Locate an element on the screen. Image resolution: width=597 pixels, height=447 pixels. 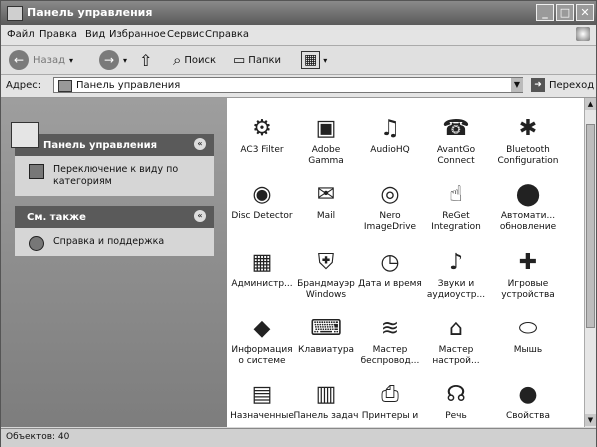
control-item-audiohq: ♫ AudioHQ is located at coordinates (390, 135).